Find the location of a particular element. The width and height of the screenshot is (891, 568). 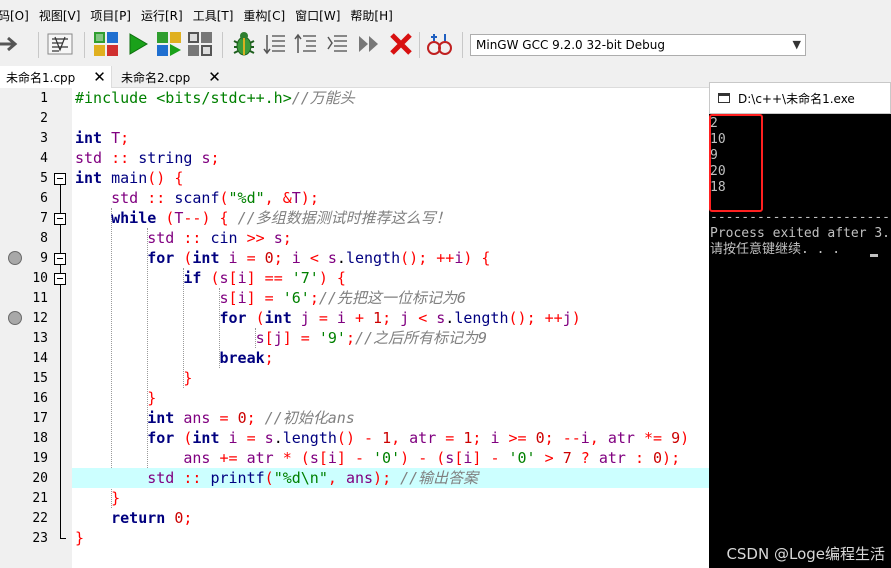

compile-run-icon is located at coordinates (169, 44).